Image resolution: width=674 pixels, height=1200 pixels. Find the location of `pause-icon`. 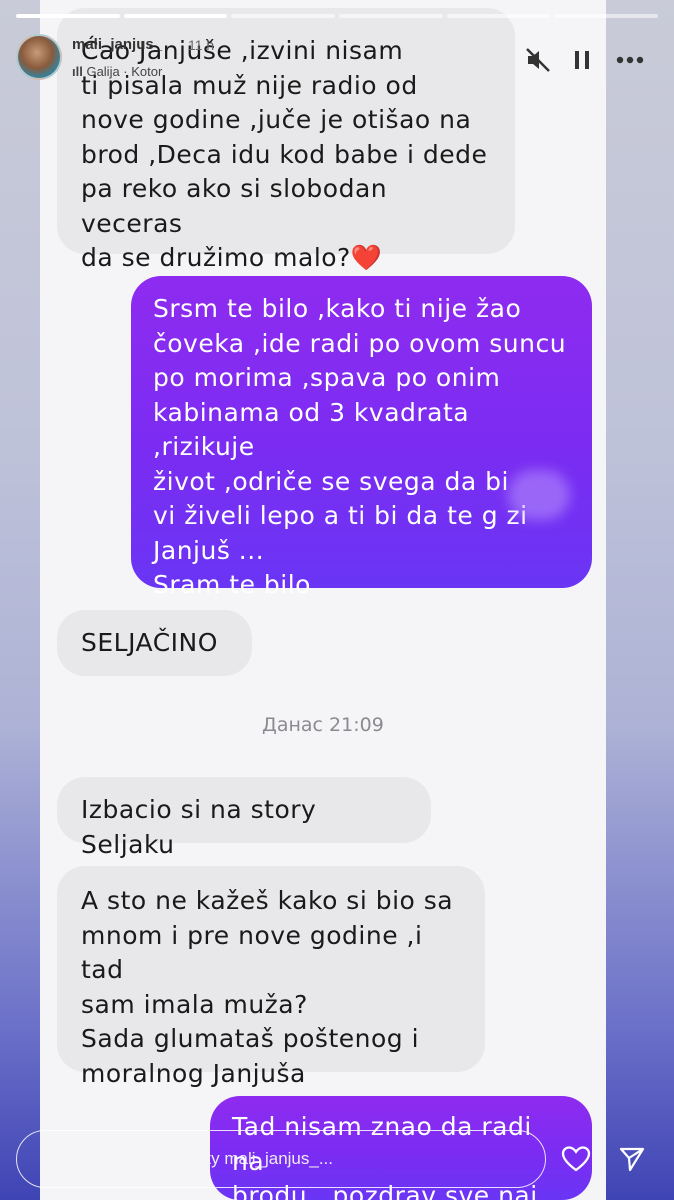

pause-icon is located at coordinates (582, 60).